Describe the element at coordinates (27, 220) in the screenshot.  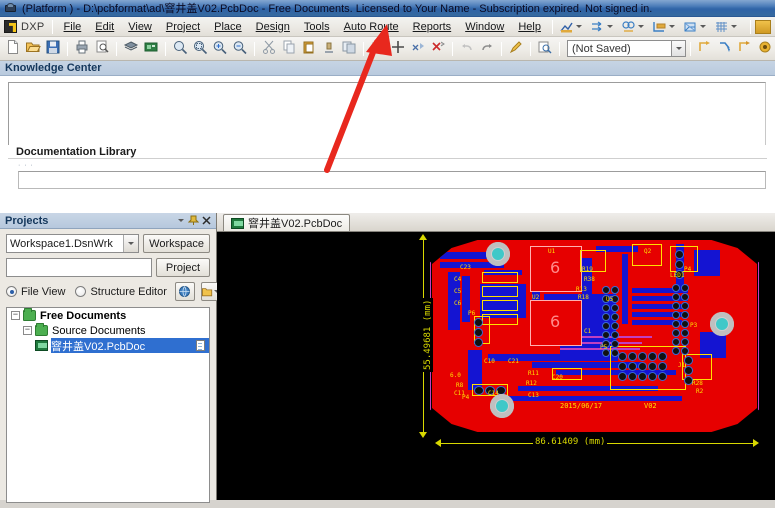
I see `projects-panel-title: Projects` at that location.